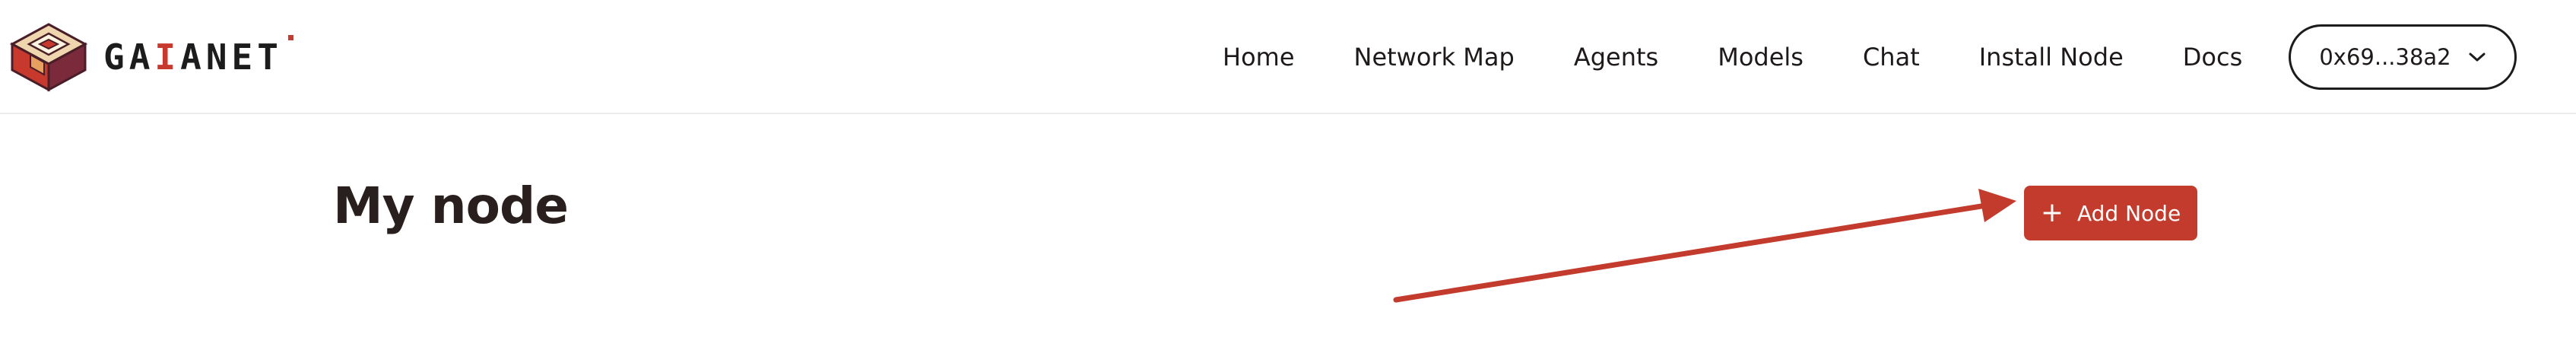  What do you see at coordinates (290, 37) in the screenshot?
I see `brand-accent-dot` at bounding box center [290, 37].